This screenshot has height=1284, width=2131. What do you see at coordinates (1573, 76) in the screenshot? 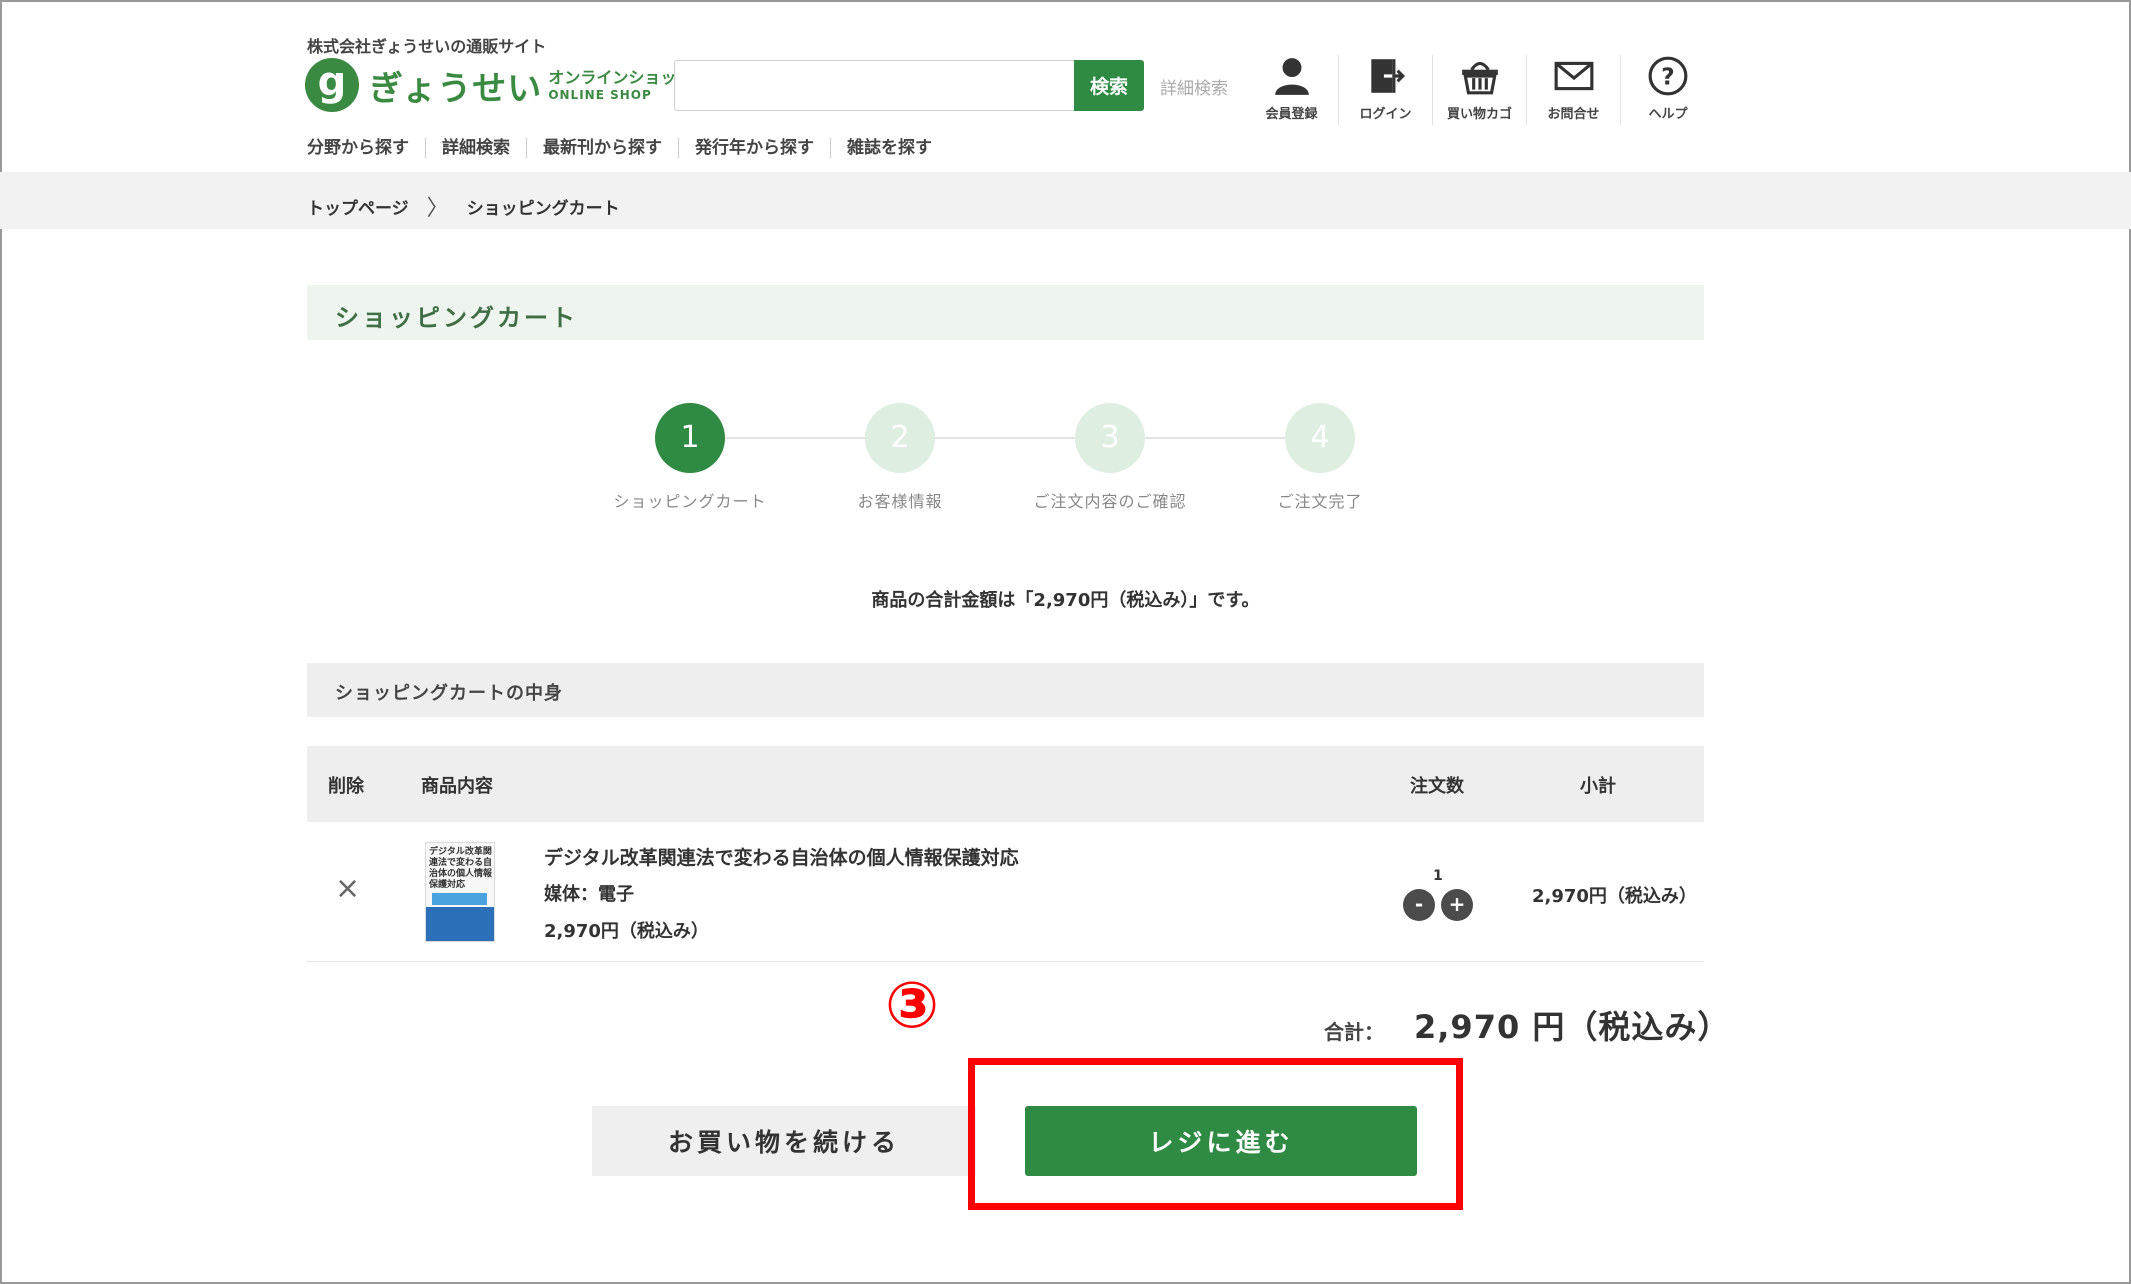
I see `mail-icon` at bounding box center [1573, 76].